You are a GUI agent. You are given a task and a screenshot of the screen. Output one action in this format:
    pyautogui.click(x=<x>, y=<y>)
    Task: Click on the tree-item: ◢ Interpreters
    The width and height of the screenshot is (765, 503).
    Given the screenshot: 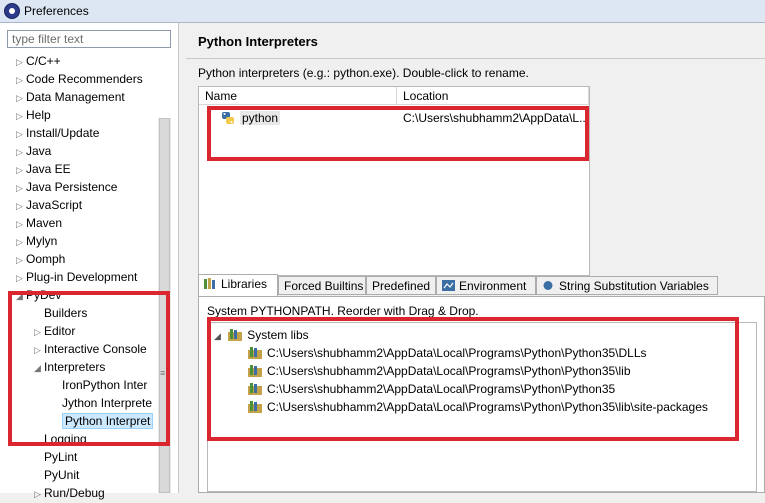 What is the action you would take?
    pyautogui.click(x=69, y=367)
    